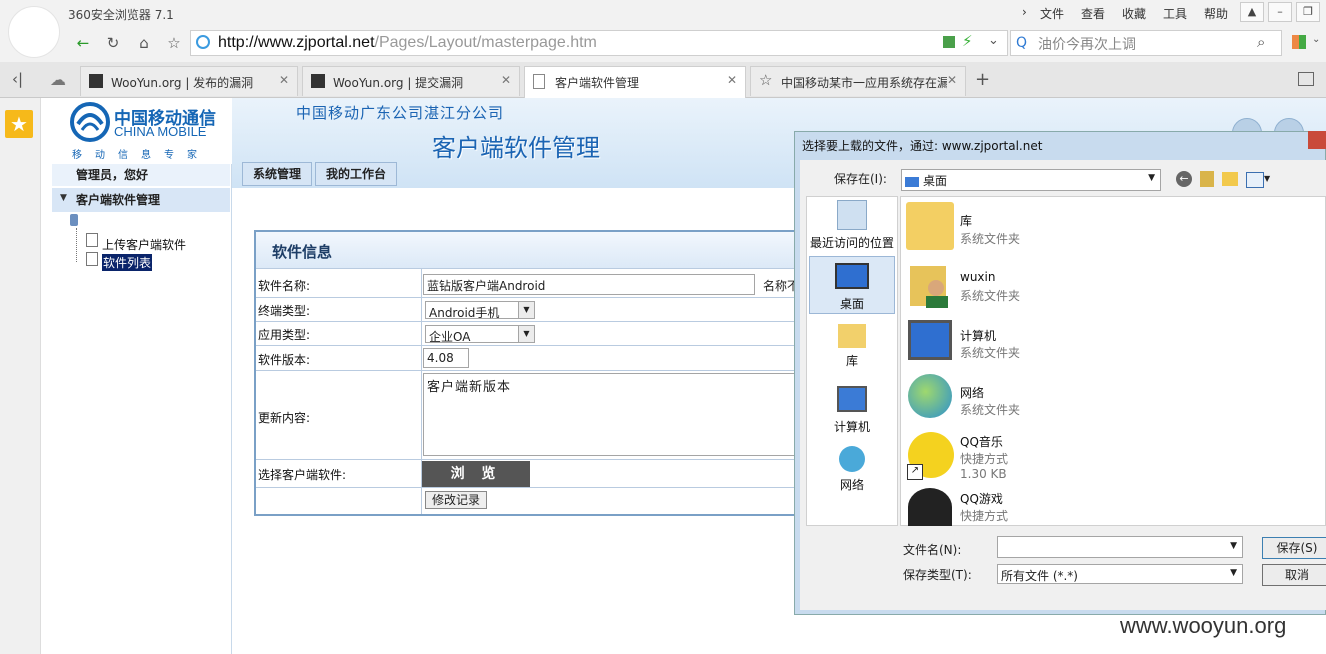 This screenshot has width=1326, height=654. What do you see at coordinates (1308, 12) in the screenshot?
I see `maximize-button: ❐` at bounding box center [1308, 12].